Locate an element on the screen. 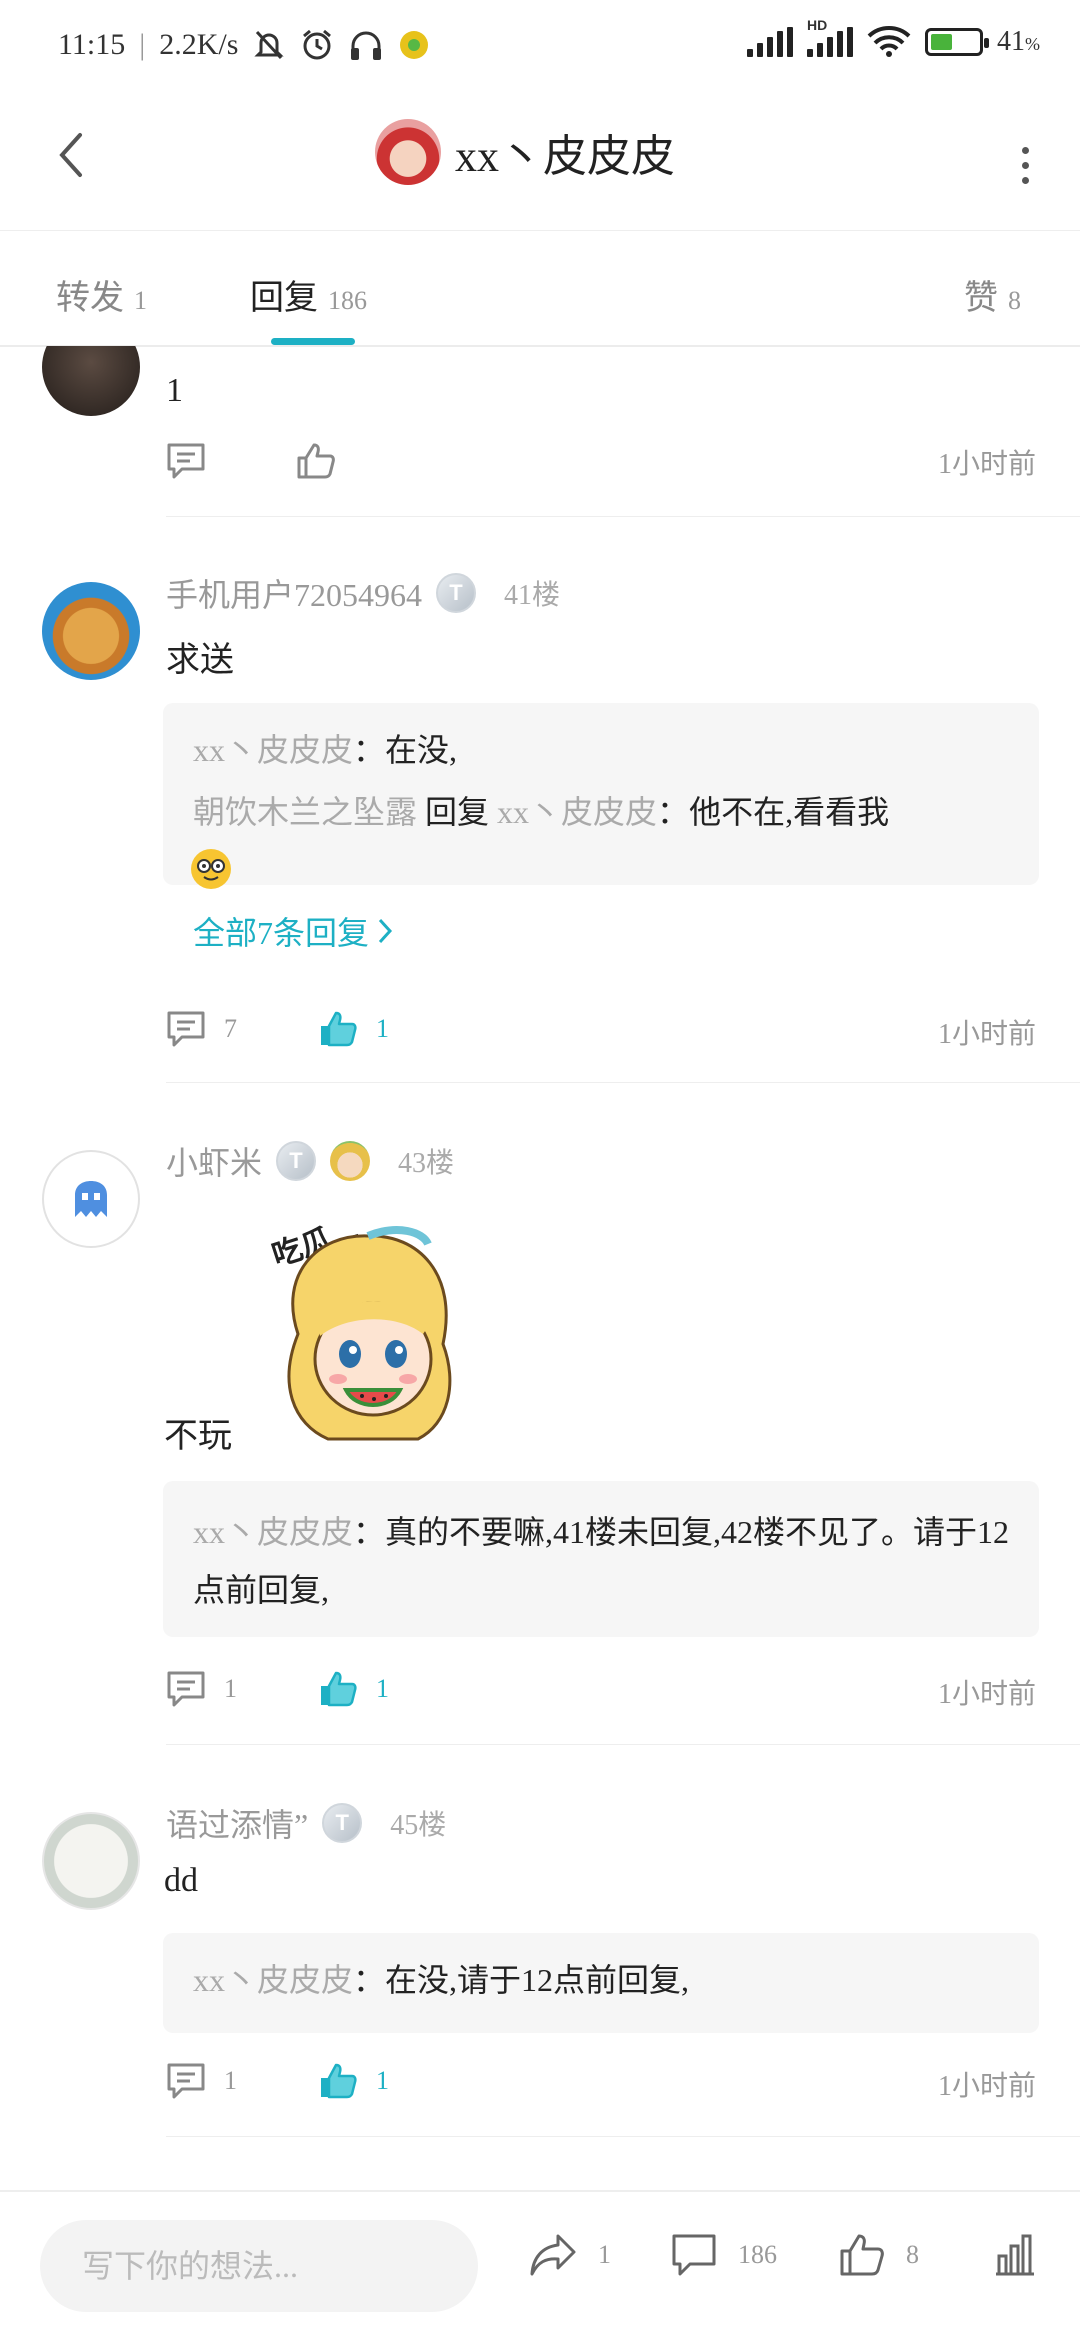 The image size is (1080, 2342). reply-text: 在没, is located at coordinates (421, 750).